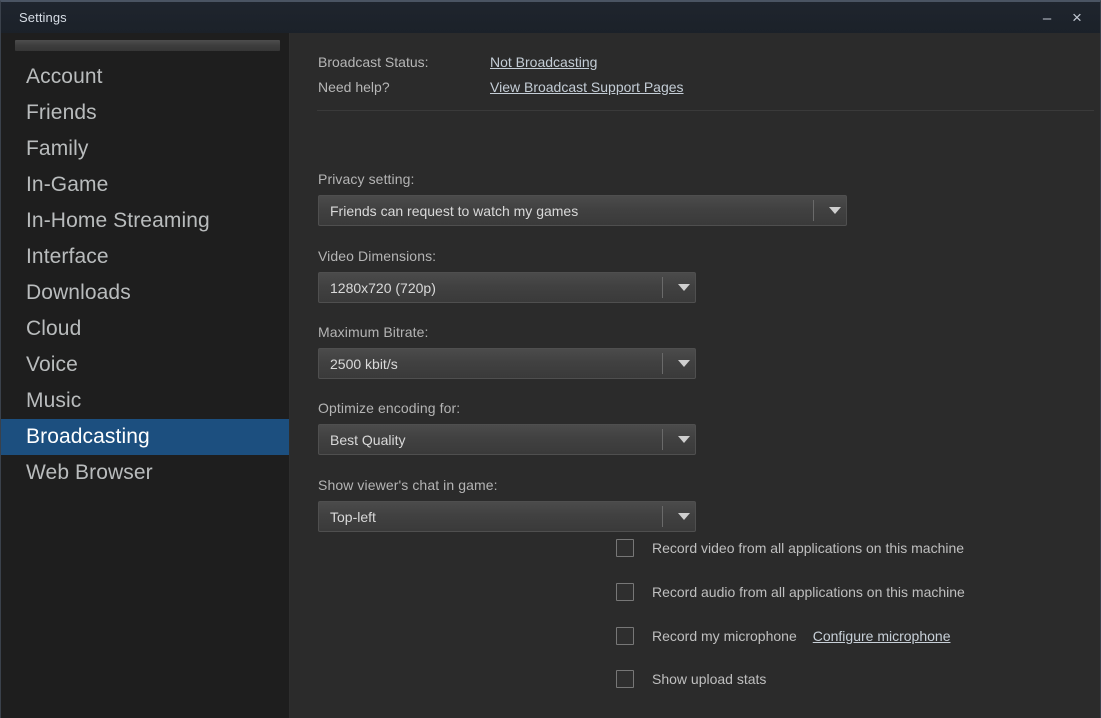 The width and height of the screenshot is (1101, 718). I want to click on label-maximum-bitrate: Maximum Bitrate:, so click(373, 332).